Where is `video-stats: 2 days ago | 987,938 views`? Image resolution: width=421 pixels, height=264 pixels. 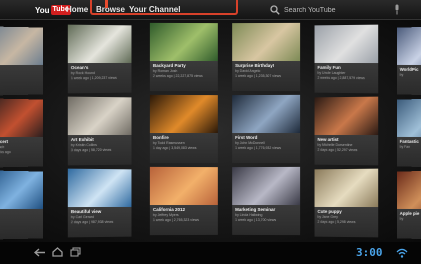 video-stats: 2 days ago | 987,938 views is located at coordinates (92, 222).